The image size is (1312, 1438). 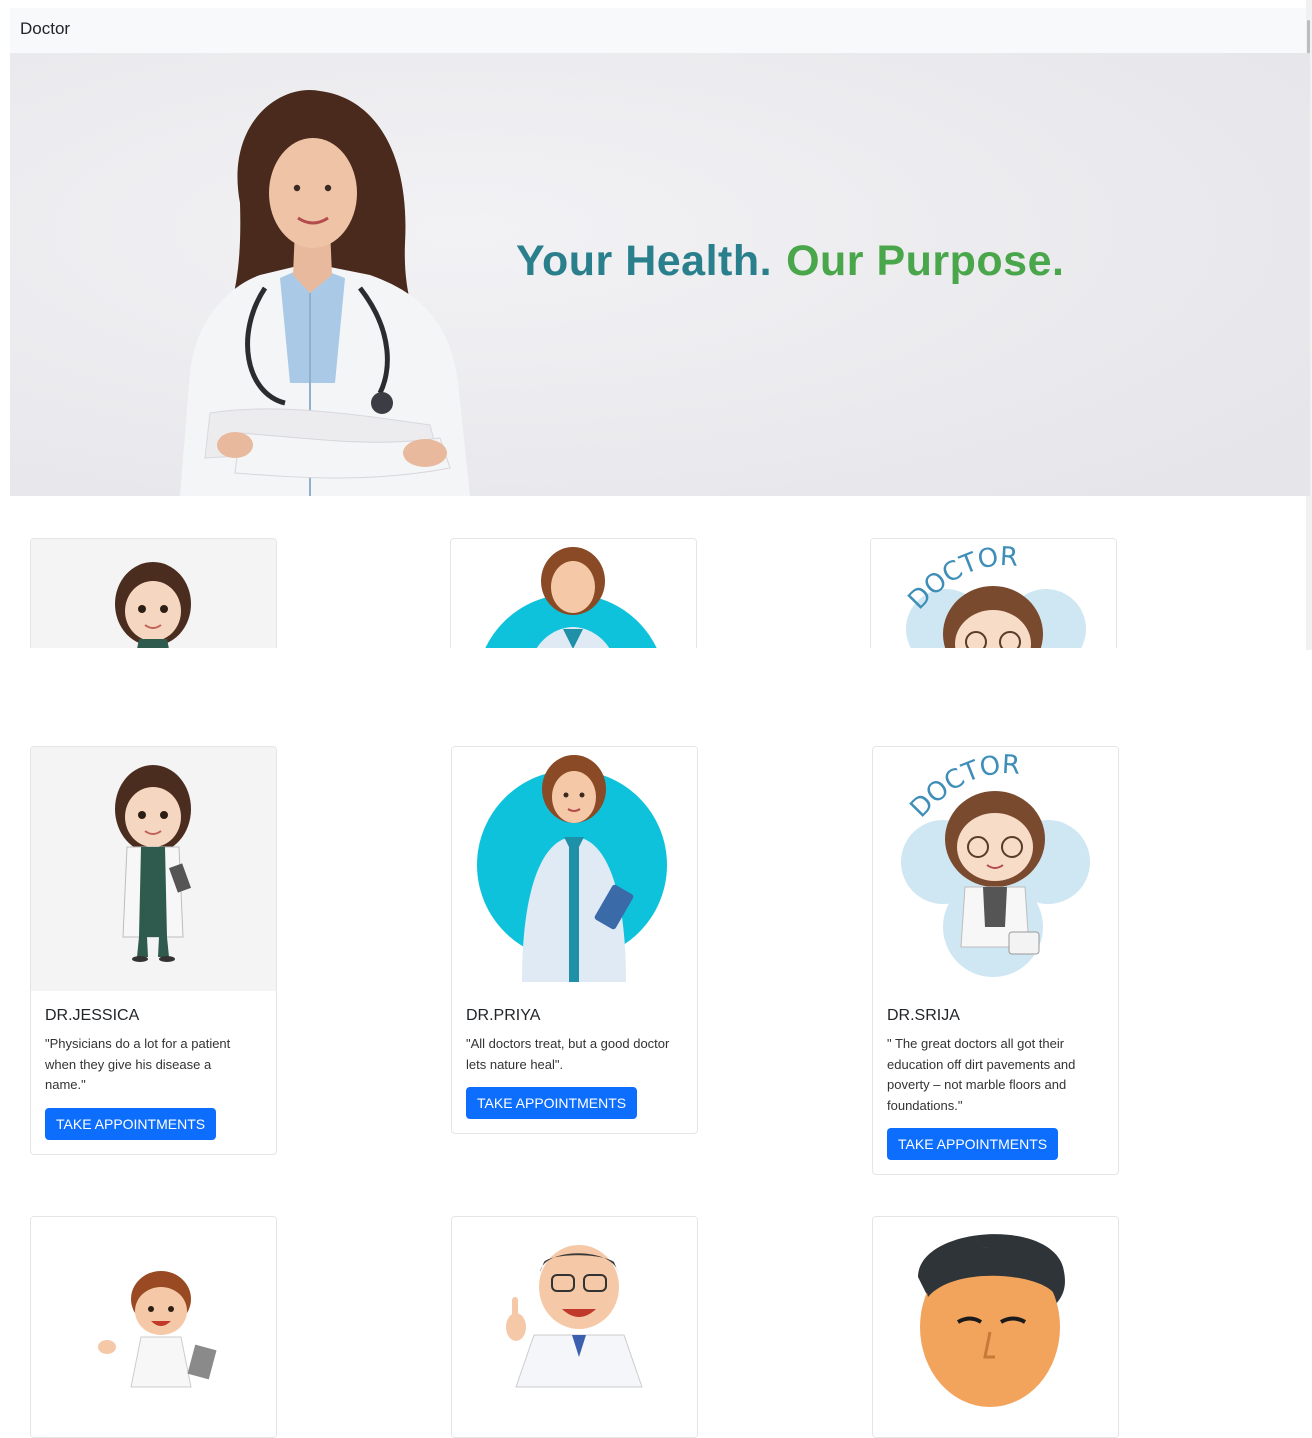 What do you see at coordinates (925, 261) in the screenshot?
I see `tagline-part2: Our Purpose.` at bounding box center [925, 261].